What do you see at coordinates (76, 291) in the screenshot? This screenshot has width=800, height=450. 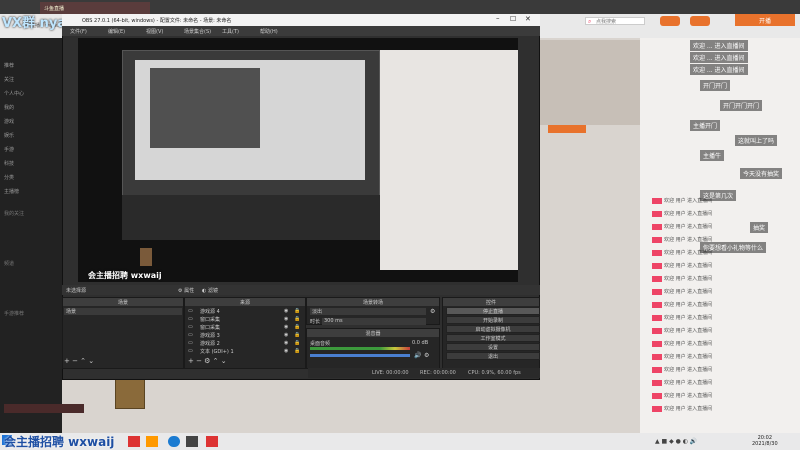 I see `no-source-label: 未选择源` at bounding box center [76, 291].